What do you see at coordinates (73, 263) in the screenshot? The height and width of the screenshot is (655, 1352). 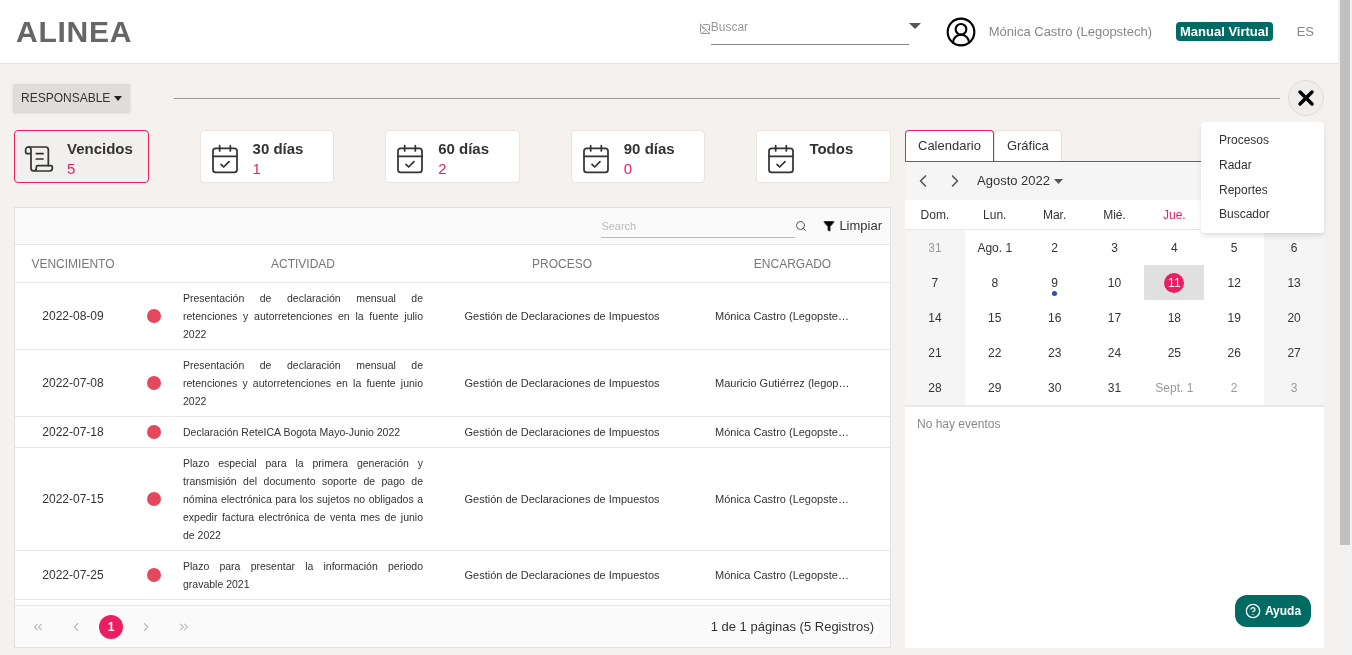 I see `column-header: VENCIMIENTO` at bounding box center [73, 263].